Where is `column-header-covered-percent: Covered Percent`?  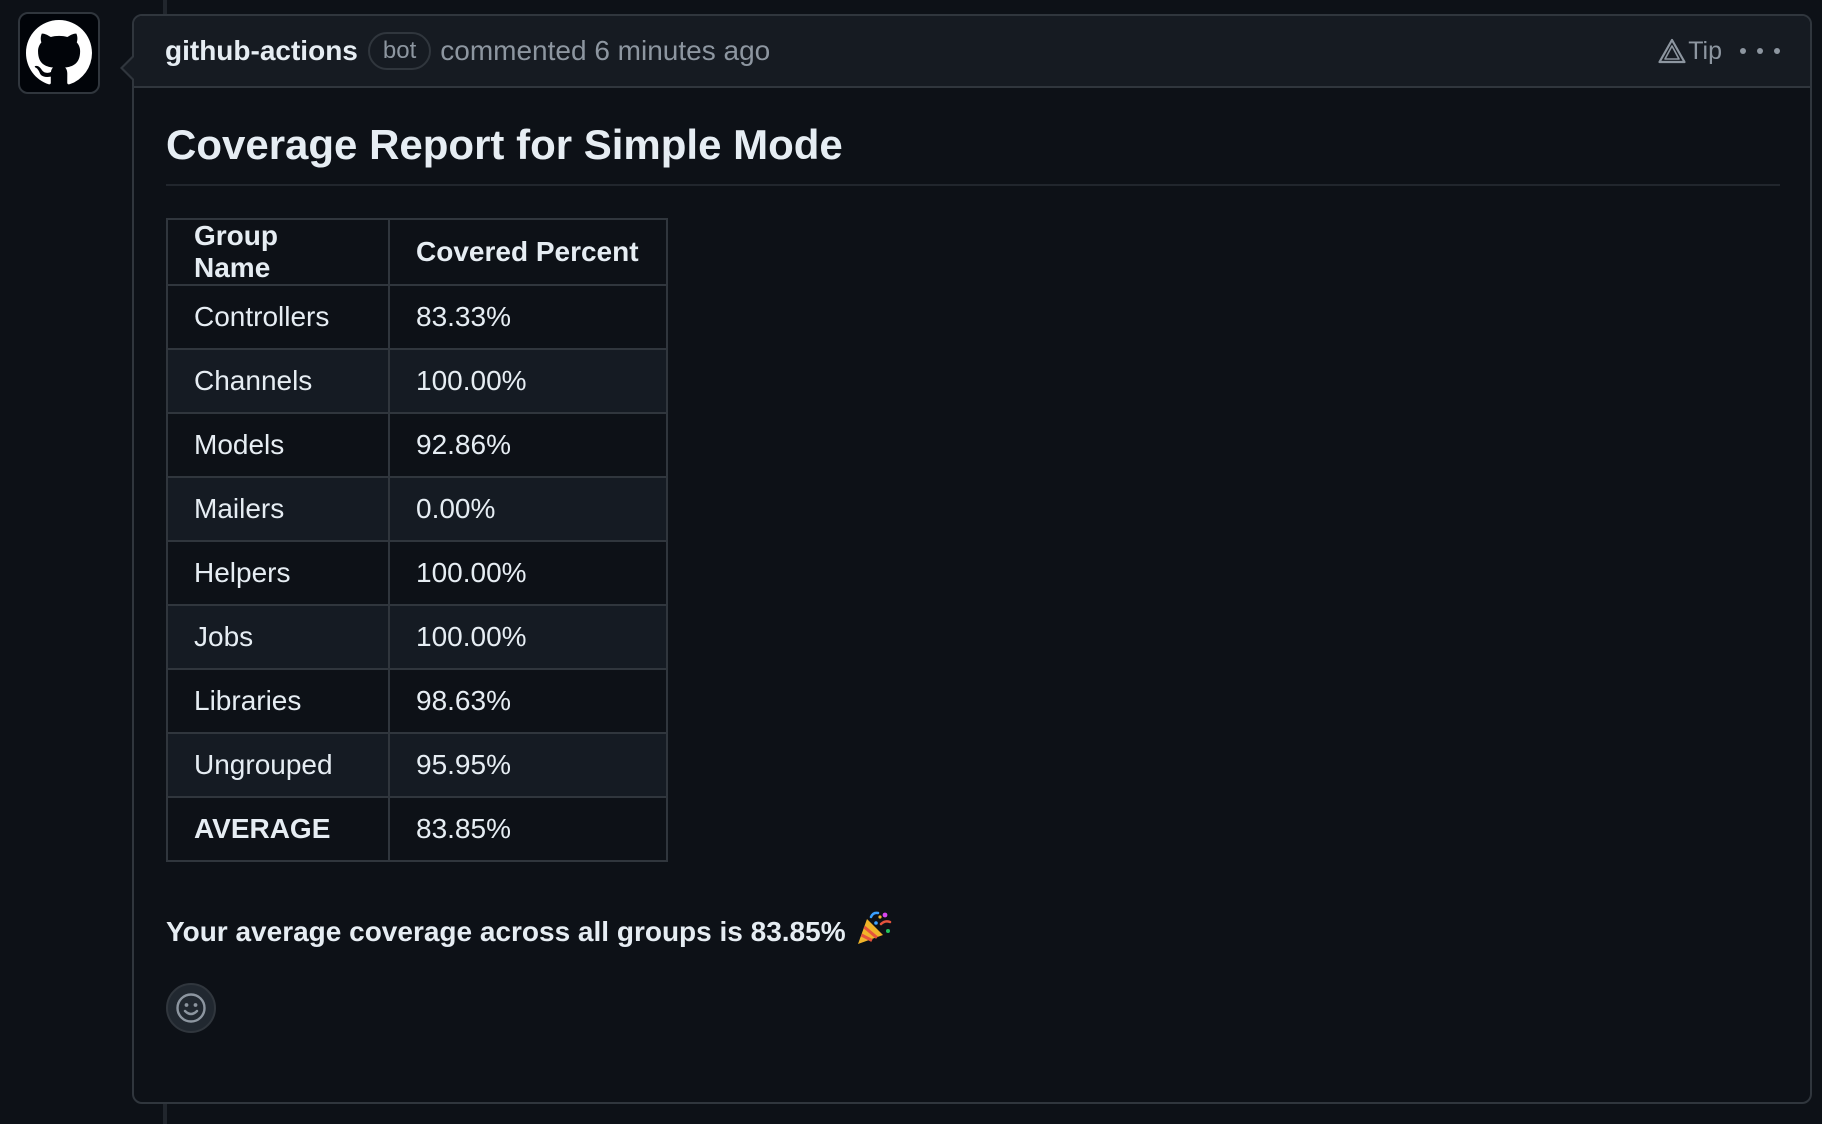 column-header-covered-percent: Covered Percent is located at coordinates (528, 252).